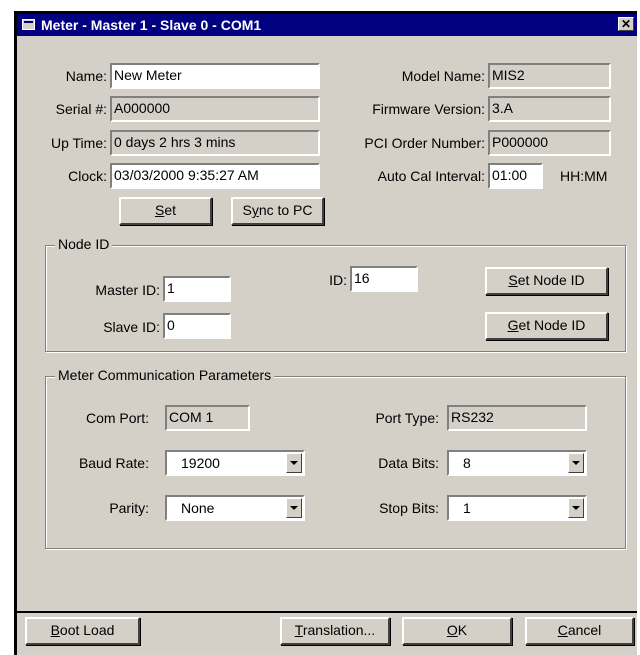 The height and width of the screenshot is (655, 640). I want to click on footer-separator, so click(327, 612).